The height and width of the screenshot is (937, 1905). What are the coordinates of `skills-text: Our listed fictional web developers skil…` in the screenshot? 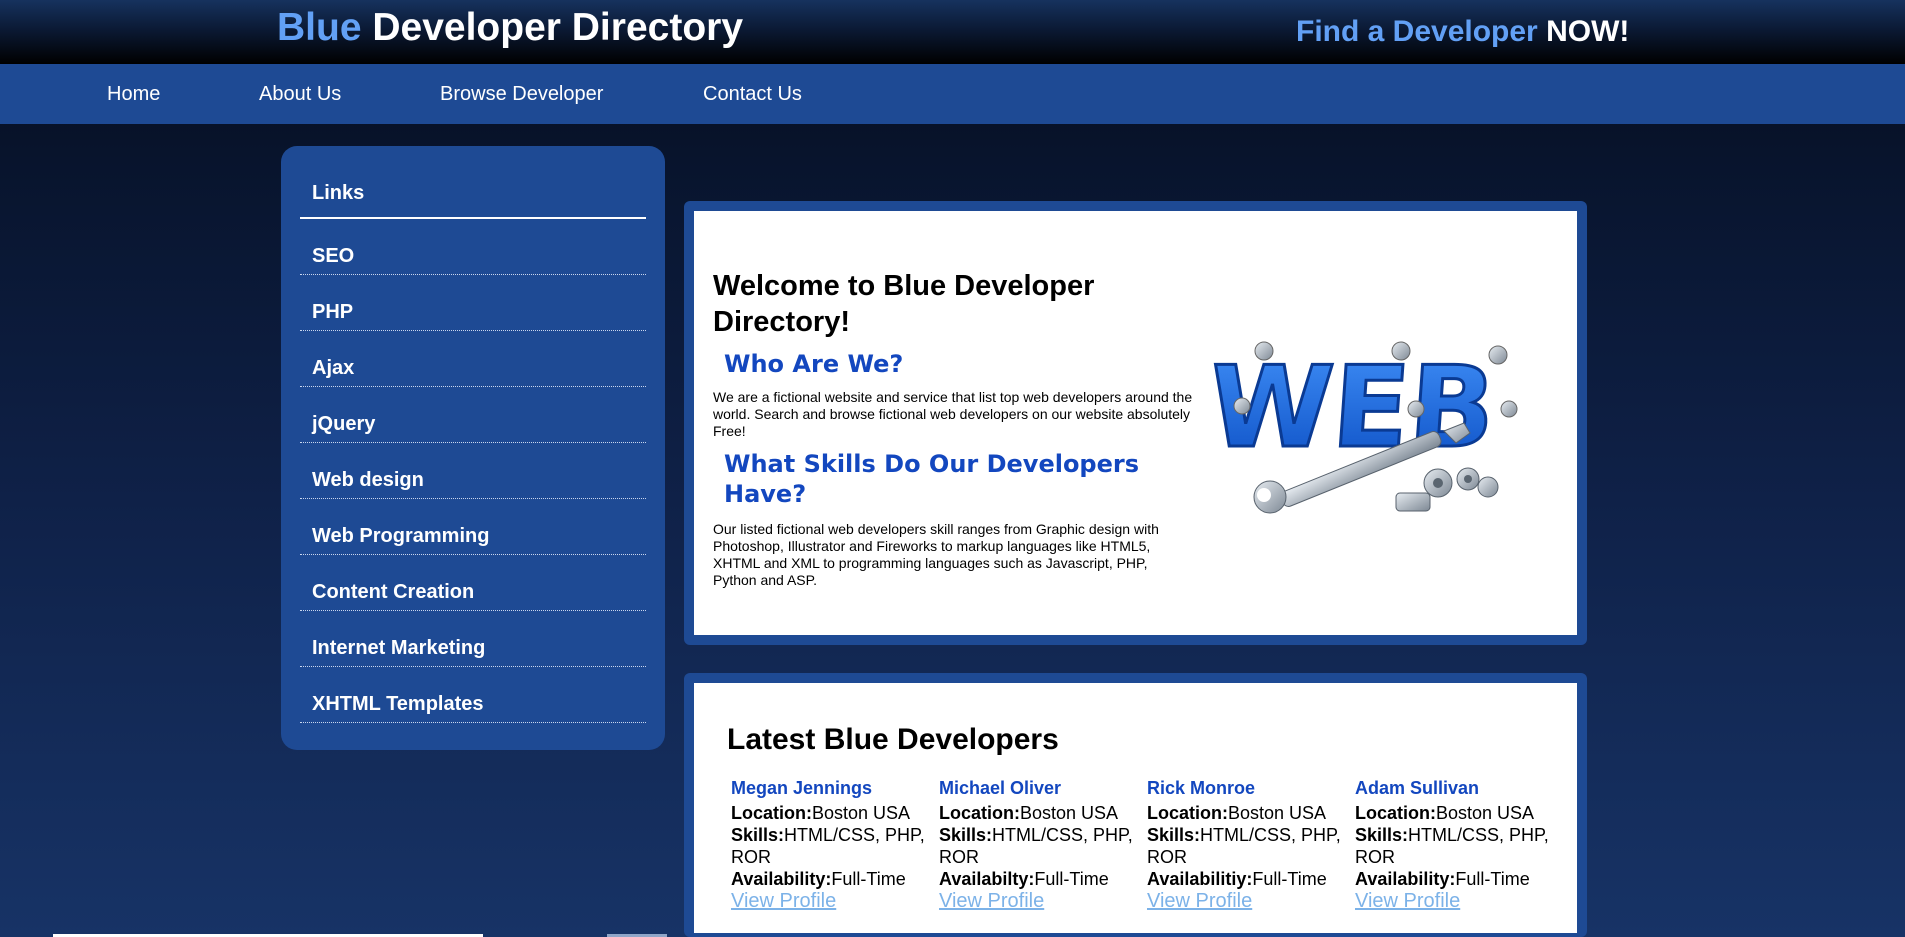 It's located at (936, 554).